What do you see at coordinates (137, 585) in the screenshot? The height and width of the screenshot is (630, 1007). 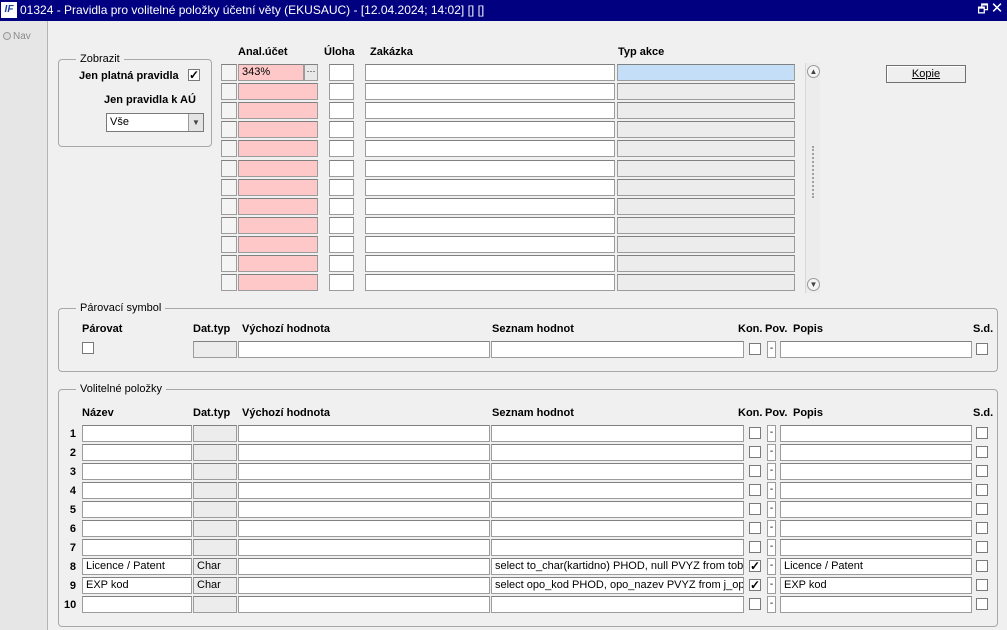 I see `nazev-field: EXP kod` at bounding box center [137, 585].